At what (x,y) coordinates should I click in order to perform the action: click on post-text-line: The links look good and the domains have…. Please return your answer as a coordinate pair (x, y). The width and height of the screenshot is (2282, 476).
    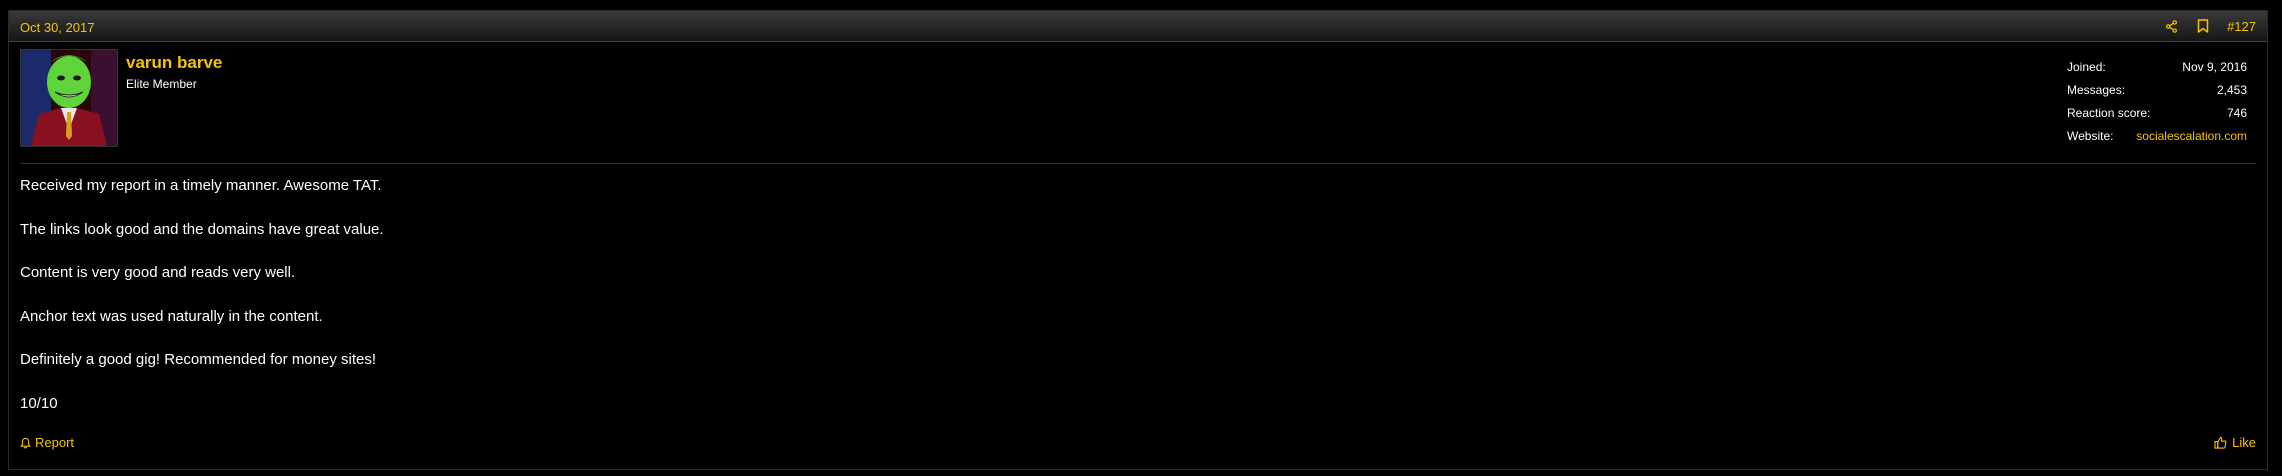
    Looking at the image, I should click on (202, 229).